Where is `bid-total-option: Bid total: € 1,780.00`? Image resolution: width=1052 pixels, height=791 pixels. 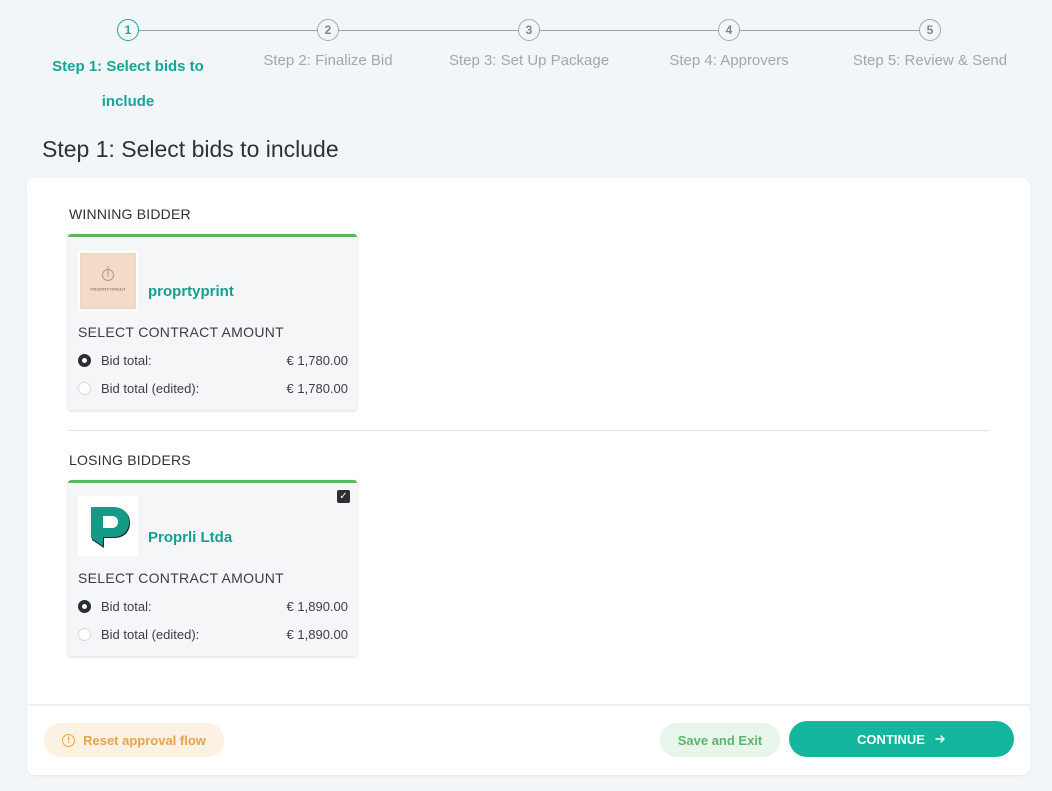
bid-total-option: Bid total: € 1,780.00 is located at coordinates (213, 360).